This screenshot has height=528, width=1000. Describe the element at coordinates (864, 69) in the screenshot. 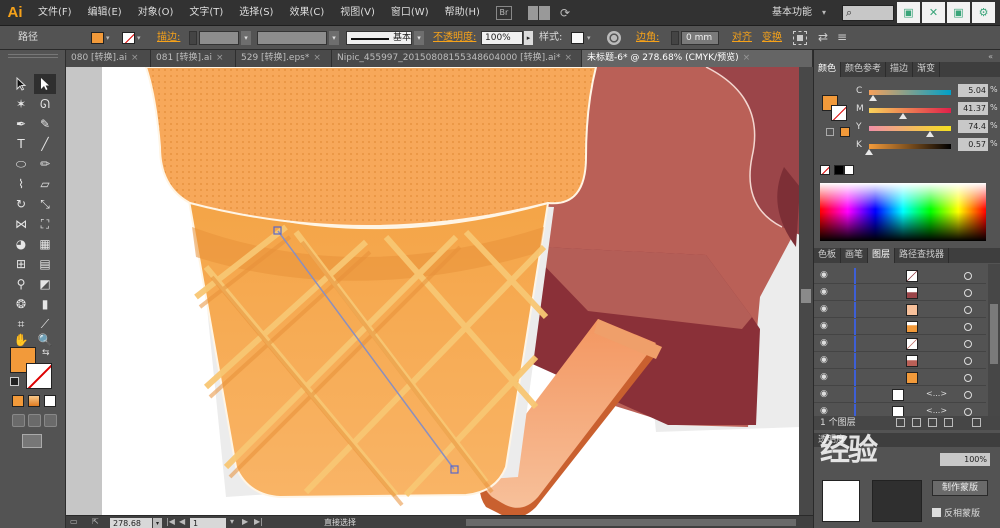

I see `tab-color-guide: 颜色参考` at that location.